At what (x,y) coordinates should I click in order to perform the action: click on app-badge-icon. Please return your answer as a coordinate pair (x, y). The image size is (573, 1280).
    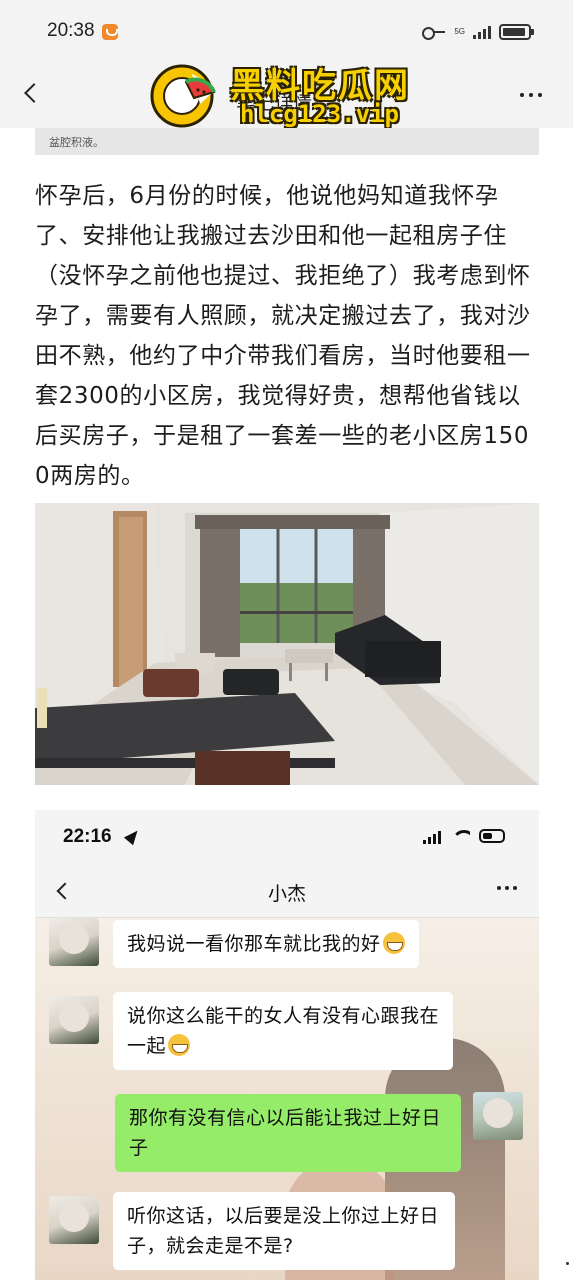
    Looking at the image, I should click on (110, 32).